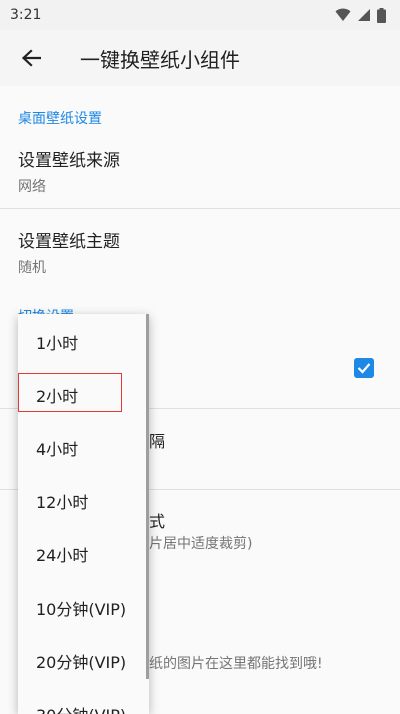 This screenshot has height=714, width=400. What do you see at coordinates (60, 119) in the screenshot?
I see `section-header-desktop: 桌面壁纸设置` at bounding box center [60, 119].